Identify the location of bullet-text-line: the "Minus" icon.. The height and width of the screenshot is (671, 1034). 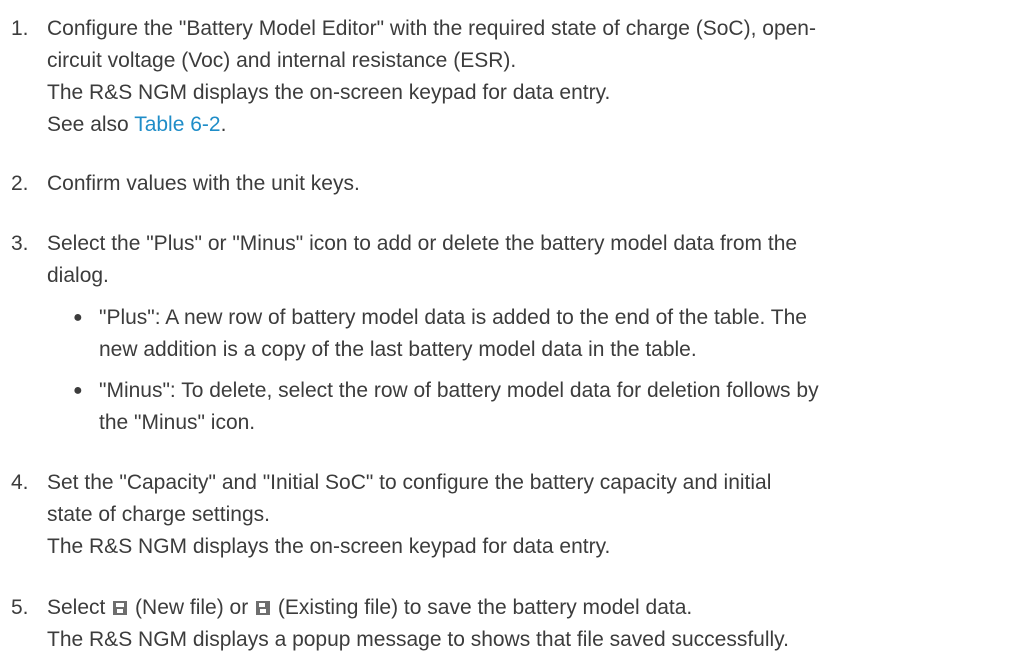
(177, 422).